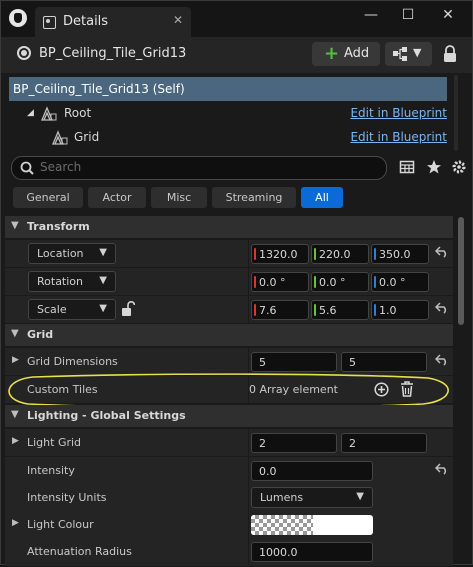 Image resolution: width=473 pixels, height=567 pixels. I want to click on table-view-icon, so click(407, 167).